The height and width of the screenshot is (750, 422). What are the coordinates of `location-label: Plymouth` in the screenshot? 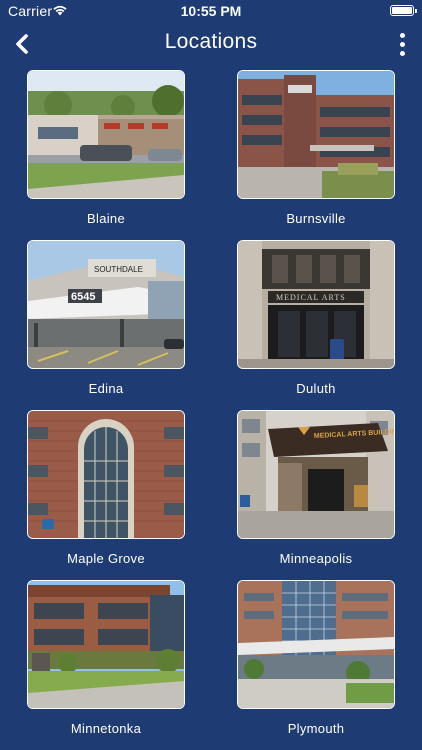 It's located at (316, 728).